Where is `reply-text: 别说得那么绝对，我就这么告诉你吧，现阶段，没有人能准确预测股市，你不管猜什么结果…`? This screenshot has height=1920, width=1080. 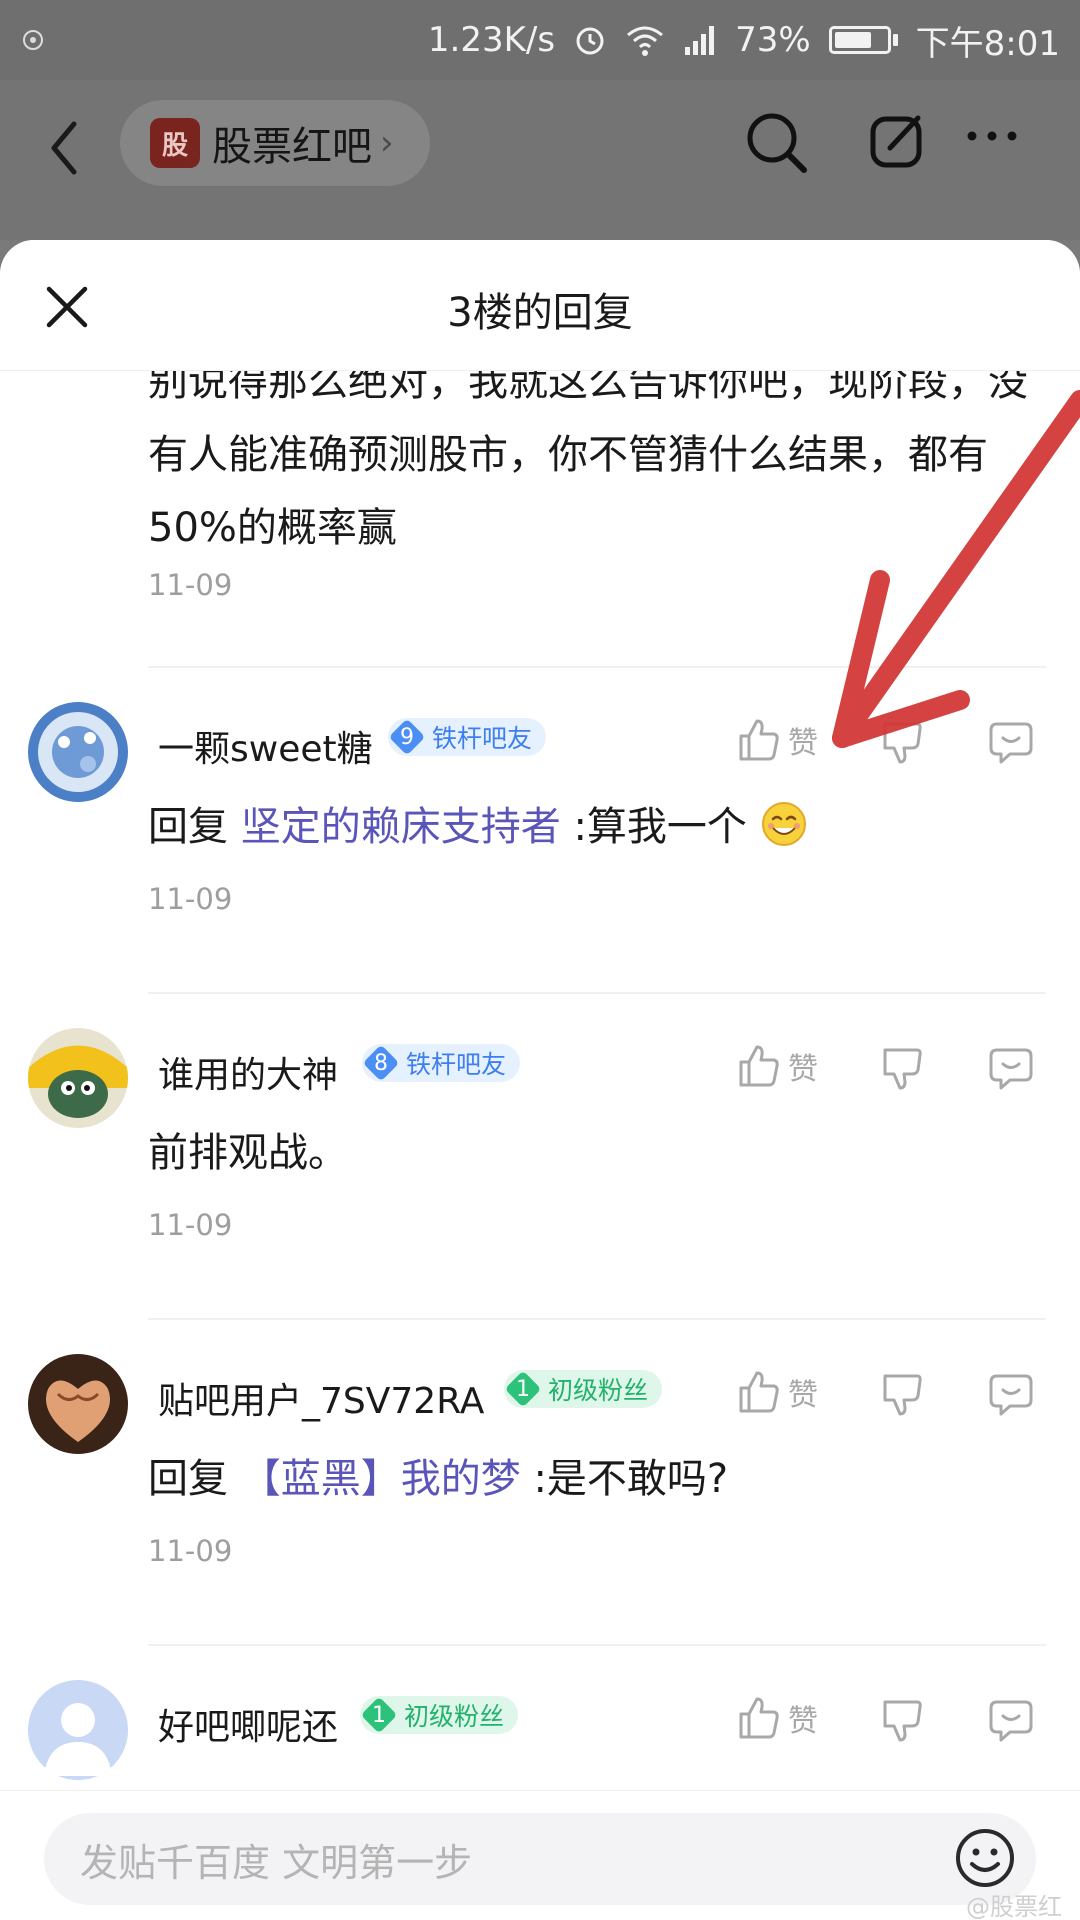 reply-text: 别说得那么绝对，我就这么告诉你吧，现阶段，没有人能准确预测股市，你不管猜什么结果… is located at coordinates (588, 460).